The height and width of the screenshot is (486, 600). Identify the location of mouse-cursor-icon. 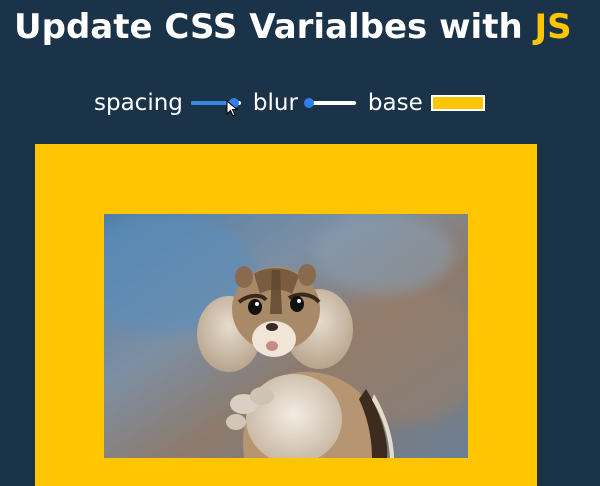
(232, 108).